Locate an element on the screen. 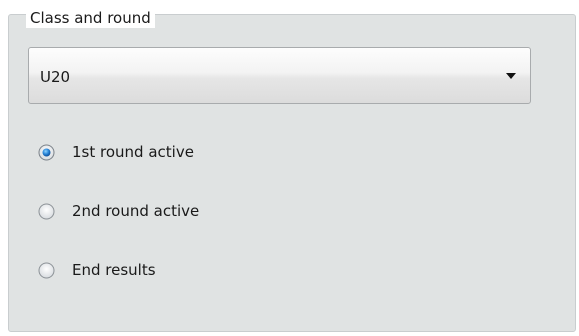 Image resolution: width=579 pixels, height=336 pixels. class-dropdown: U20 is located at coordinates (279, 75).